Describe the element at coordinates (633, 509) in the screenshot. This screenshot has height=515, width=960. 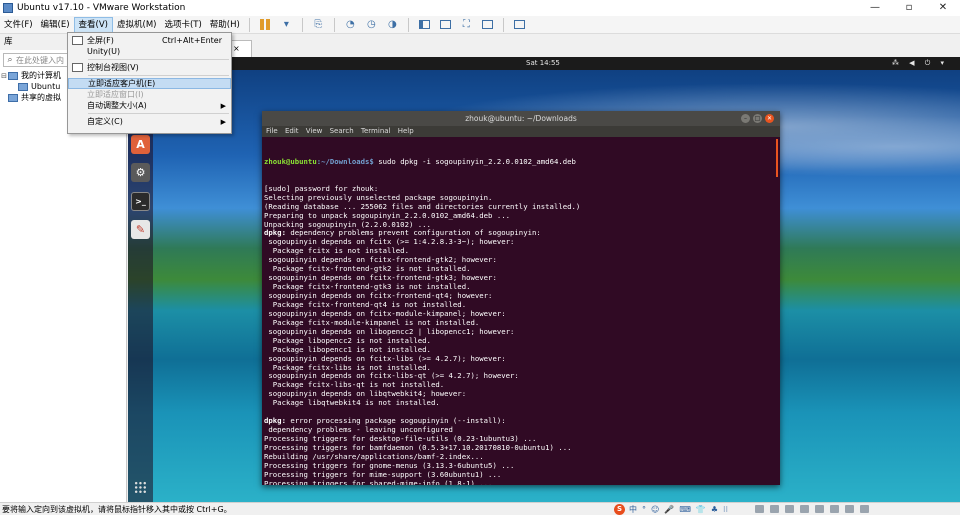
I see `ime-chinese-mode-icon: 中` at that location.